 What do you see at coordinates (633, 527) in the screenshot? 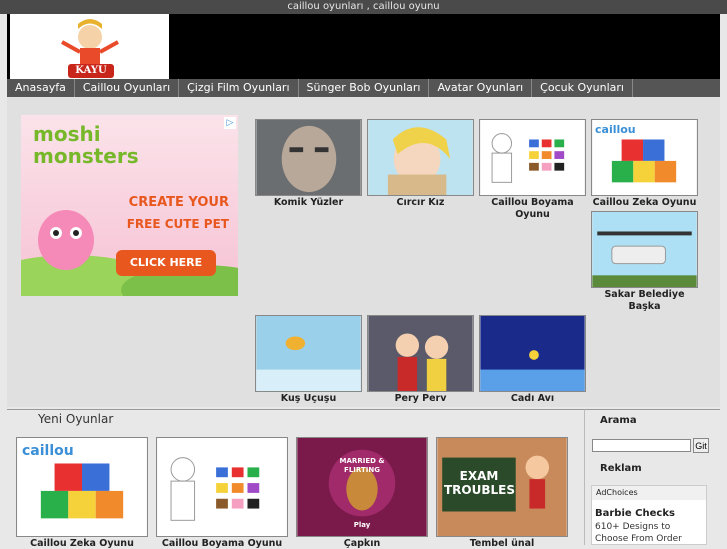
I see `ad-text-line-1: 610+ Designs to` at bounding box center [633, 527].